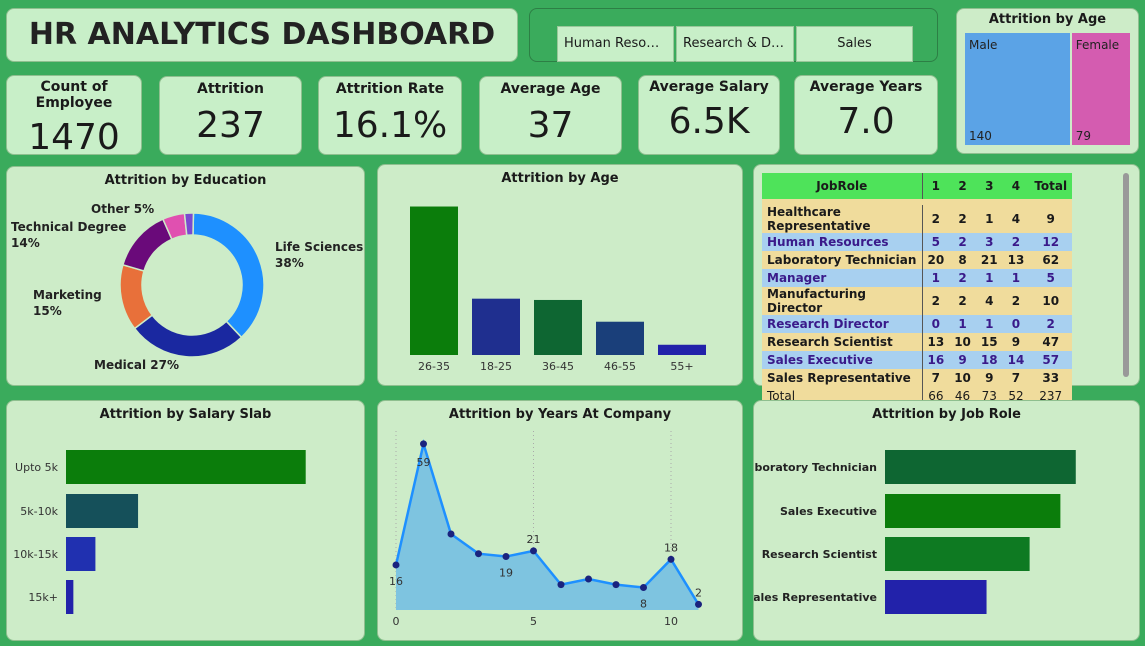 This screenshot has height=646, width=1145. What do you see at coordinates (1051, 278) in the screenshot?
I see `table-cell: 5` at bounding box center [1051, 278].